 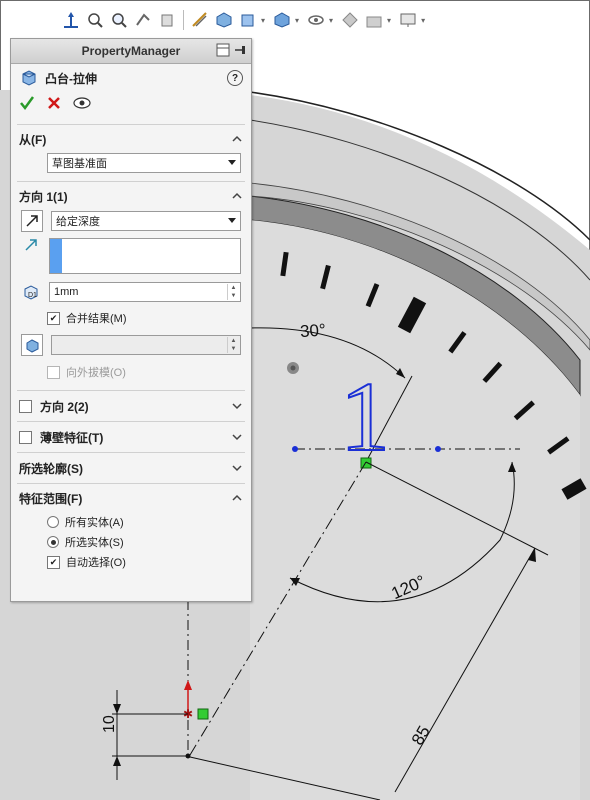 I want to click on svg-text: D1, so click(x=32, y=295).